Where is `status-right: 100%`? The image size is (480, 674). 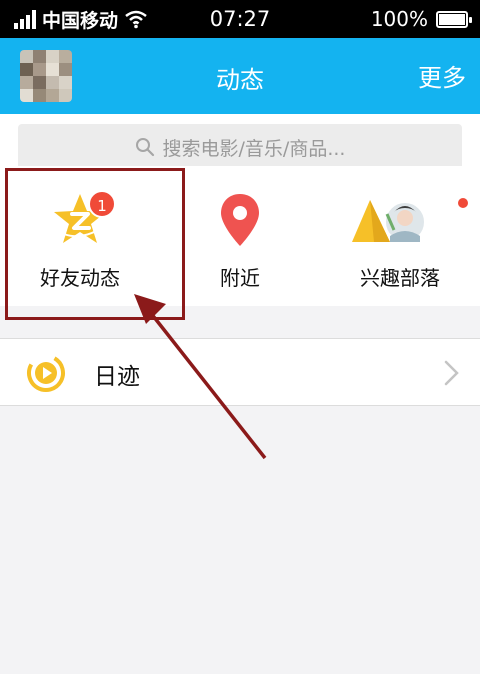 status-right: 100% is located at coordinates (421, 19).